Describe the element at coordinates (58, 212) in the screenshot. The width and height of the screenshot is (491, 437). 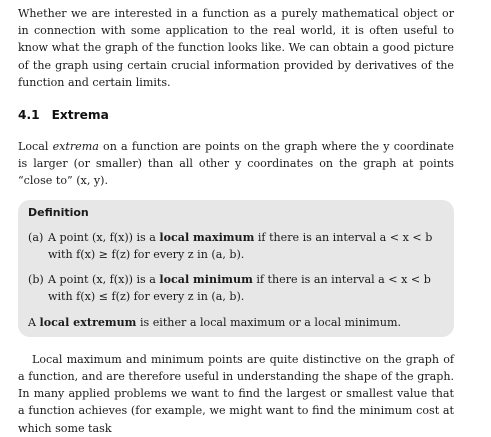
I see `definition-heading: Definition` at that location.